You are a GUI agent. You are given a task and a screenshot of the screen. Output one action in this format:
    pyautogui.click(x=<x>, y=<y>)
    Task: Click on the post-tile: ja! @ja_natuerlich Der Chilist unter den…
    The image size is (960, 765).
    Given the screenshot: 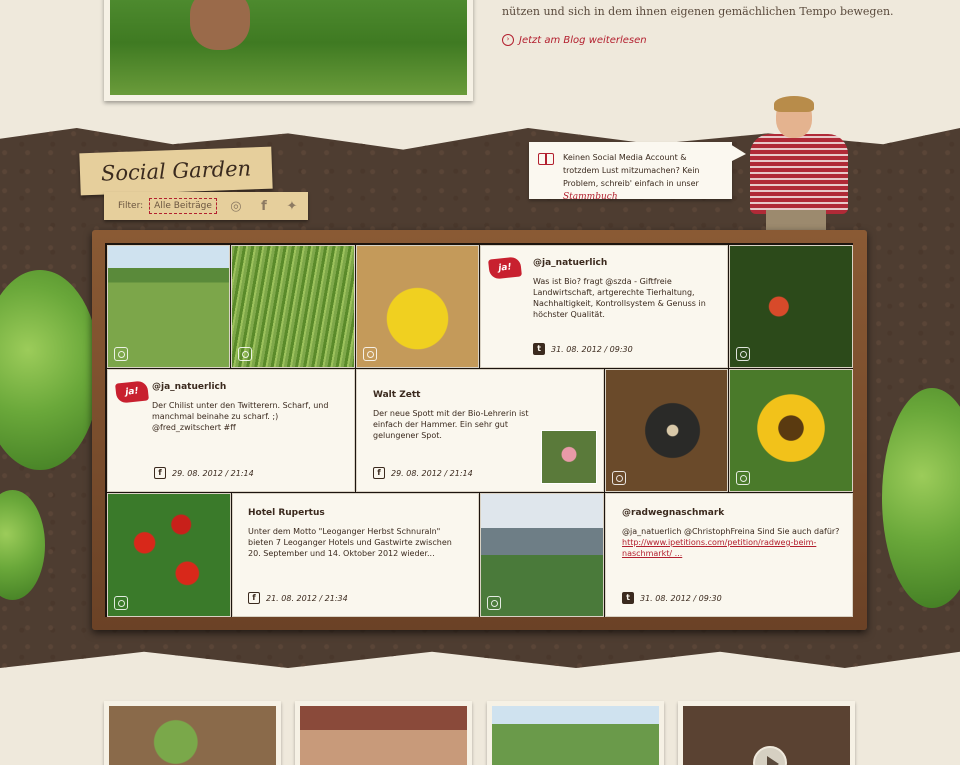 What is the action you would take?
    pyautogui.click(x=231, y=430)
    